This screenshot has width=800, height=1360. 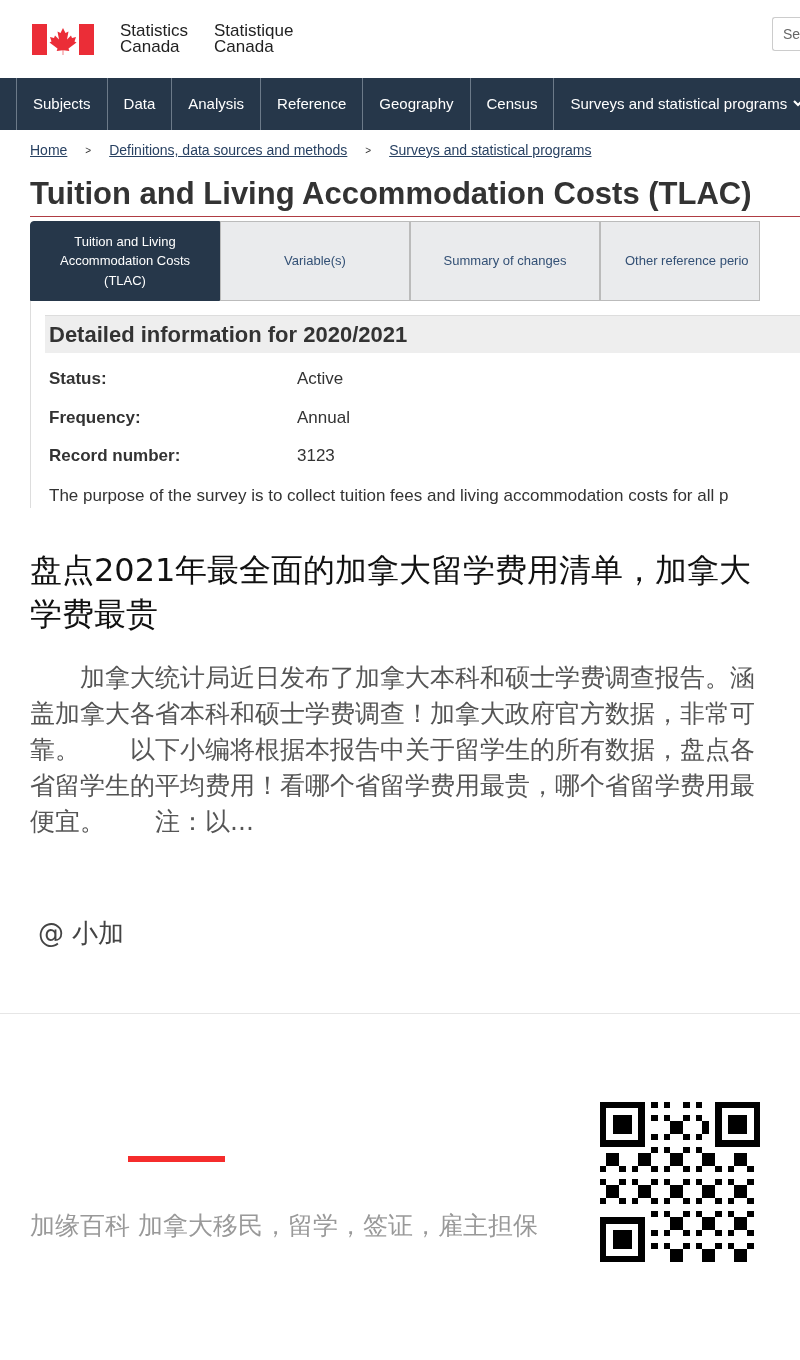 What do you see at coordinates (254, 39) in the screenshot?
I see `signature-text: Statistique Canada` at bounding box center [254, 39].